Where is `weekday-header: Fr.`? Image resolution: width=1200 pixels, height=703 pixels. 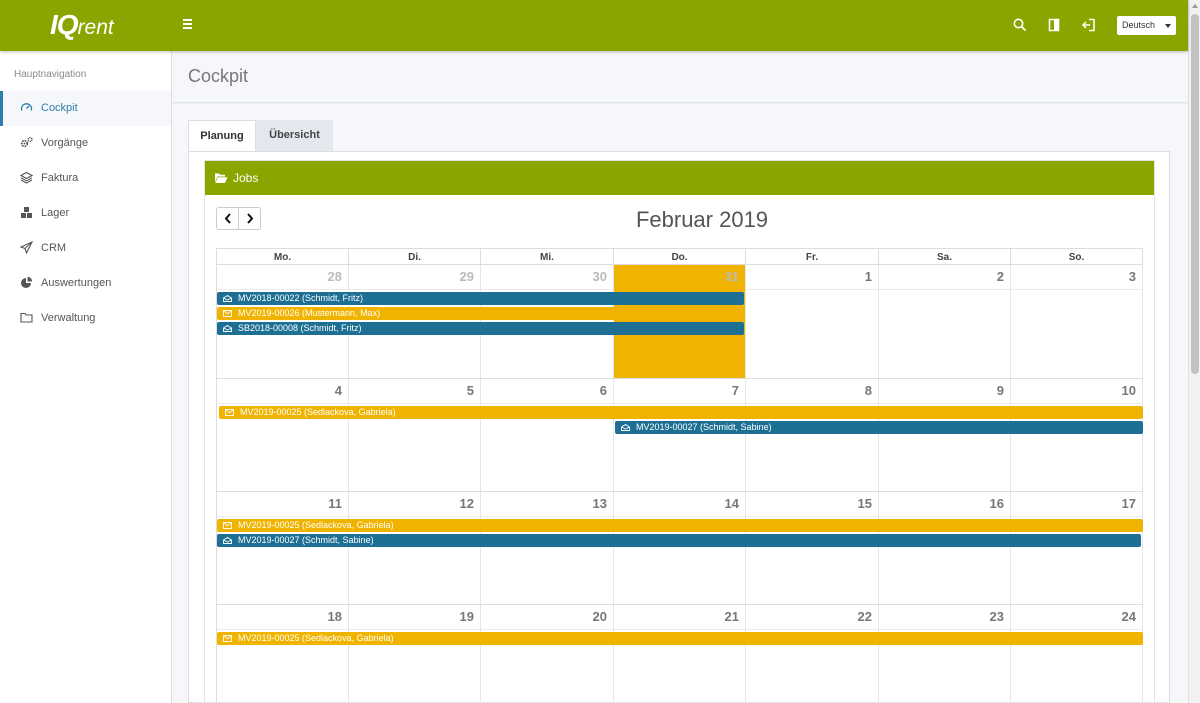
weekday-header: Fr. is located at coordinates (812, 256).